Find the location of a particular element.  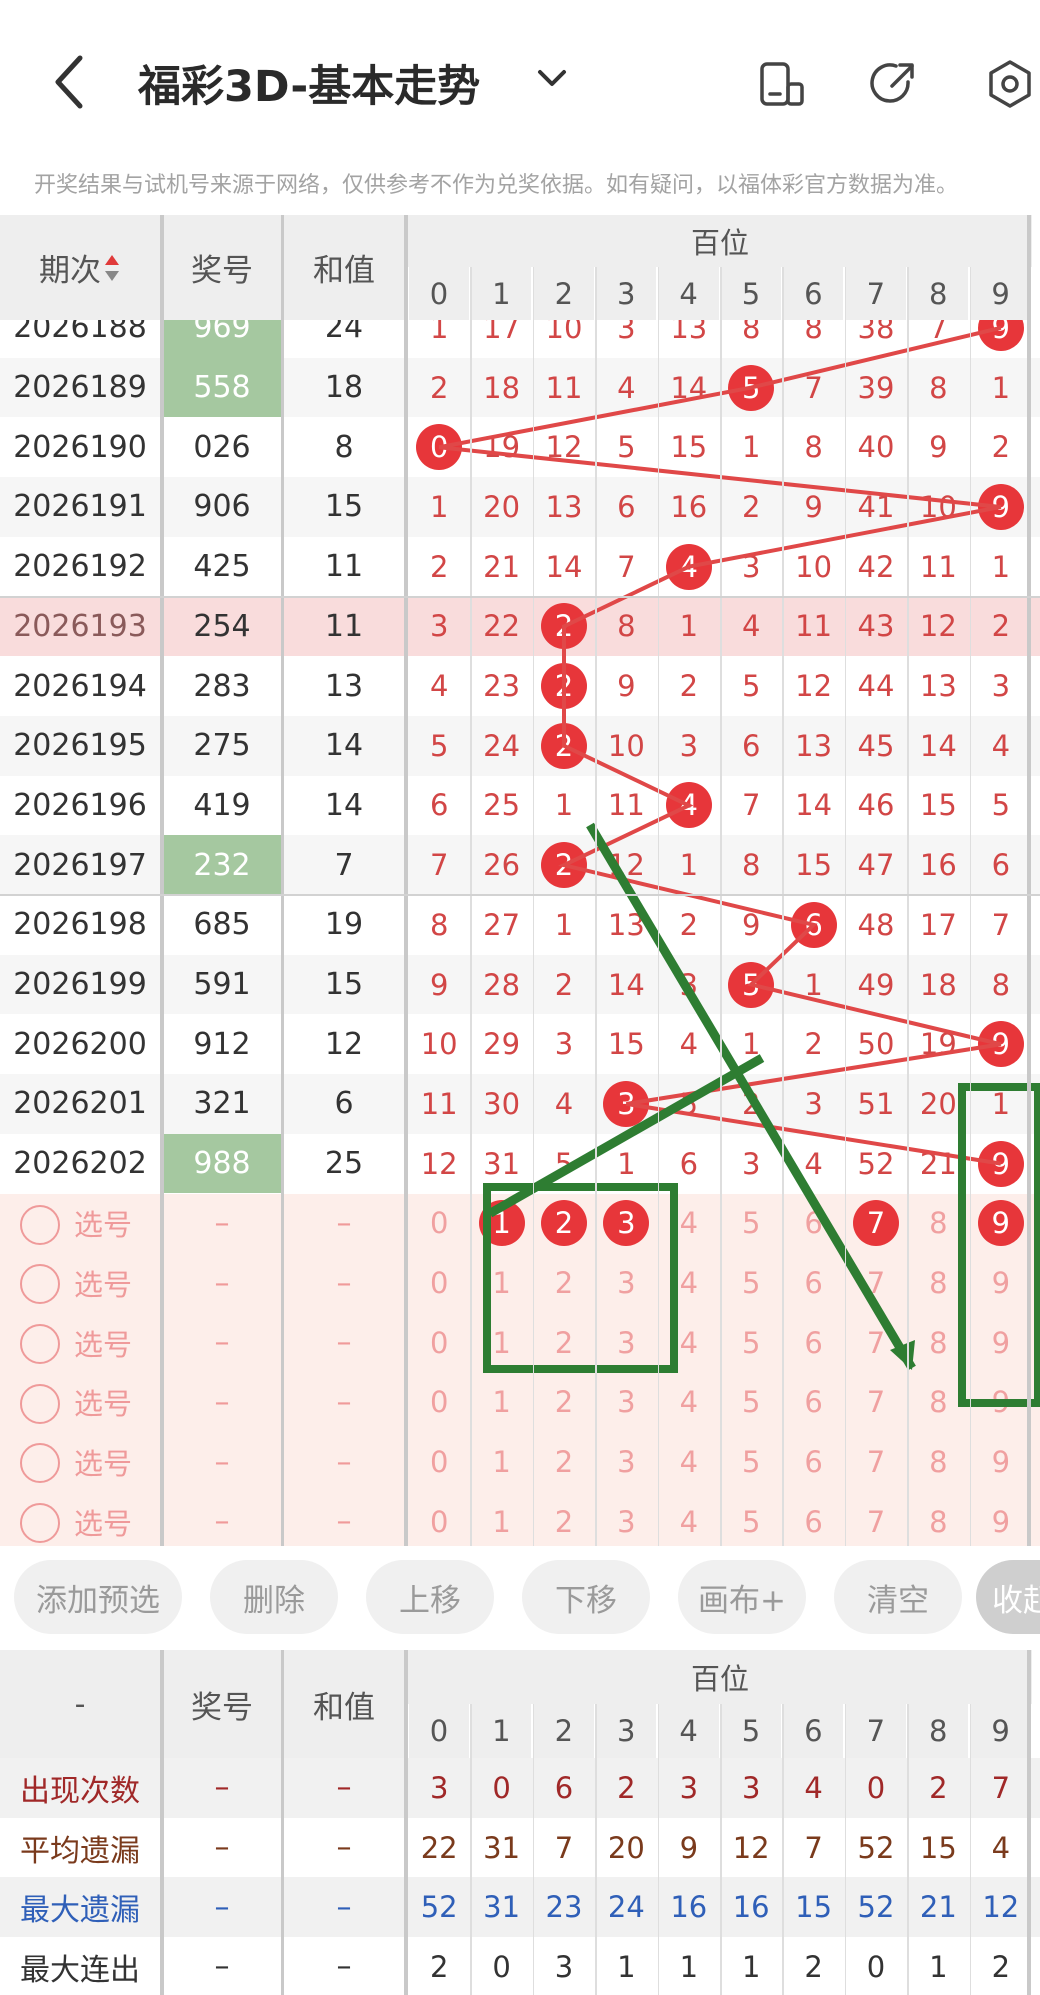

stats-row: 最大连出 – – 2 0 3 1 1 1 2 0 1 2 is located at coordinates (520, 1966).